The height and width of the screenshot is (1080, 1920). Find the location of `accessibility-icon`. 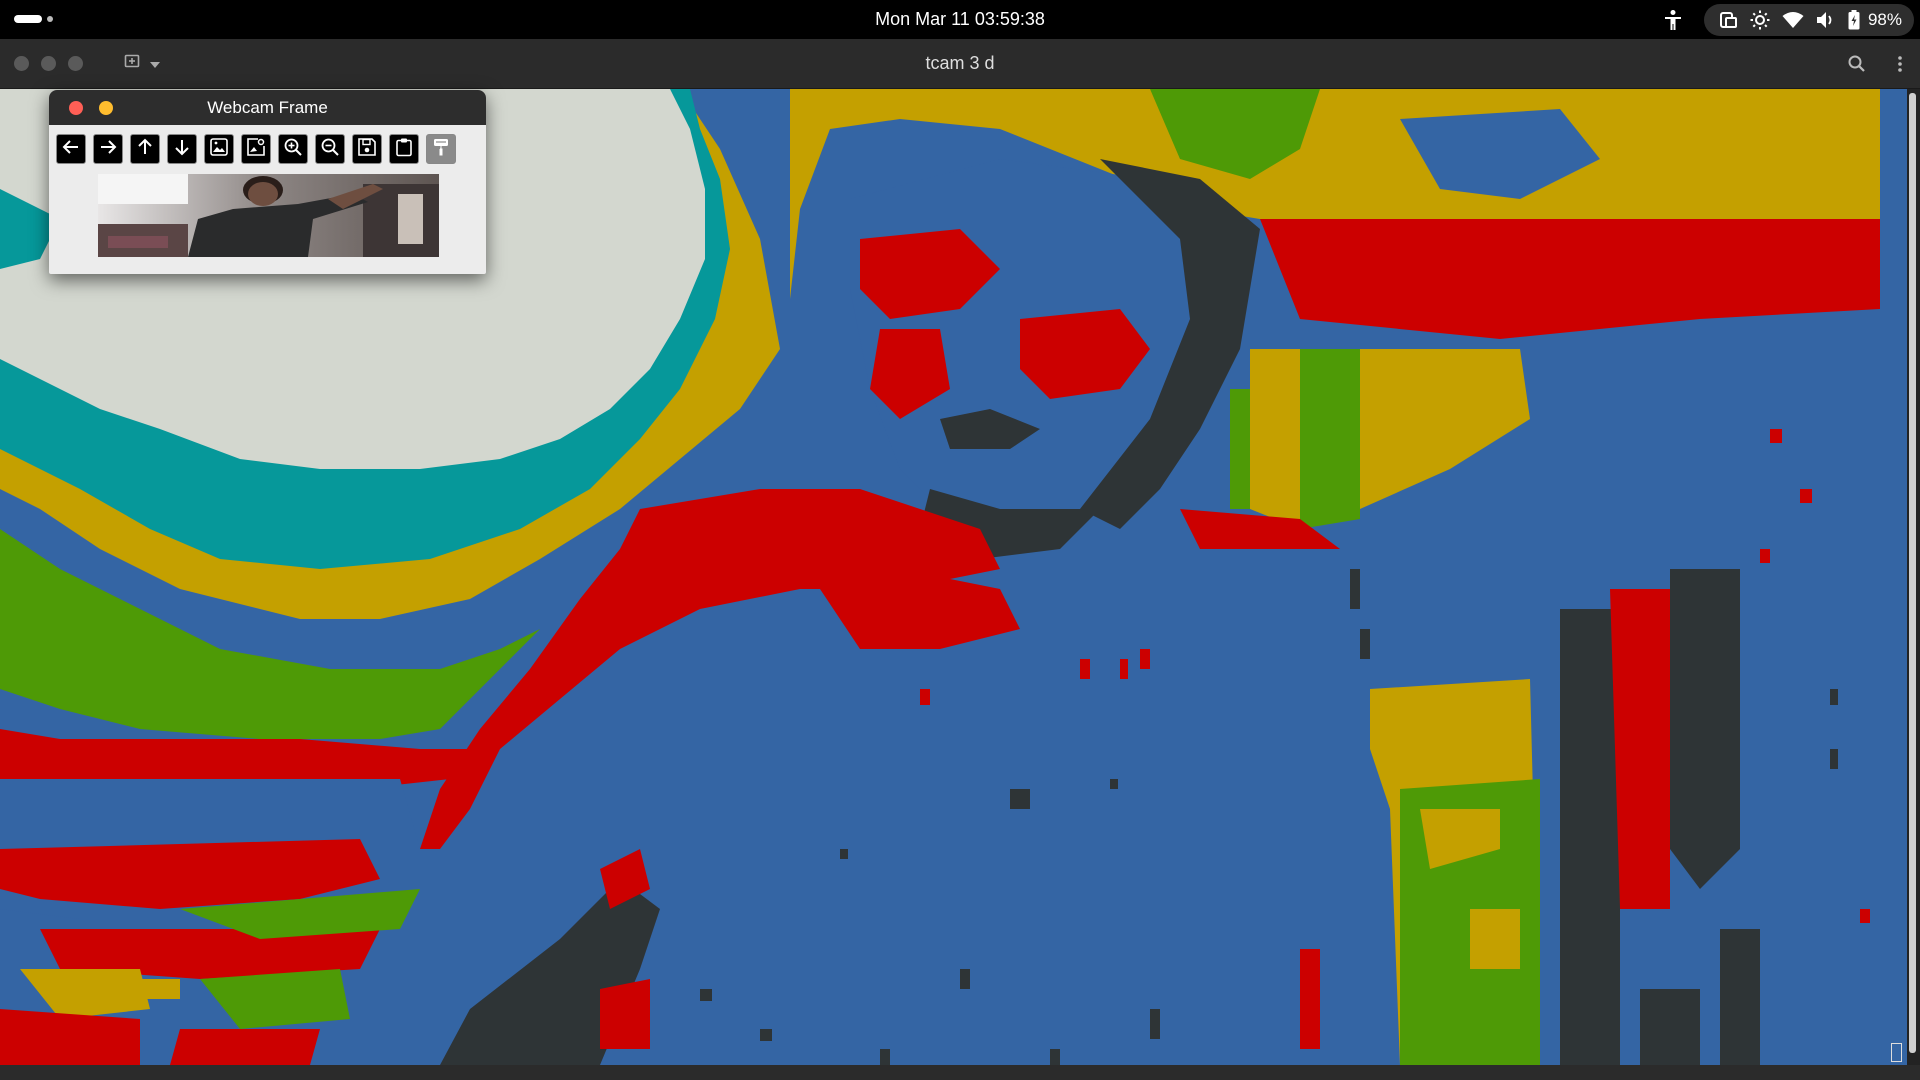

accessibility-icon is located at coordinates (1673, 20).